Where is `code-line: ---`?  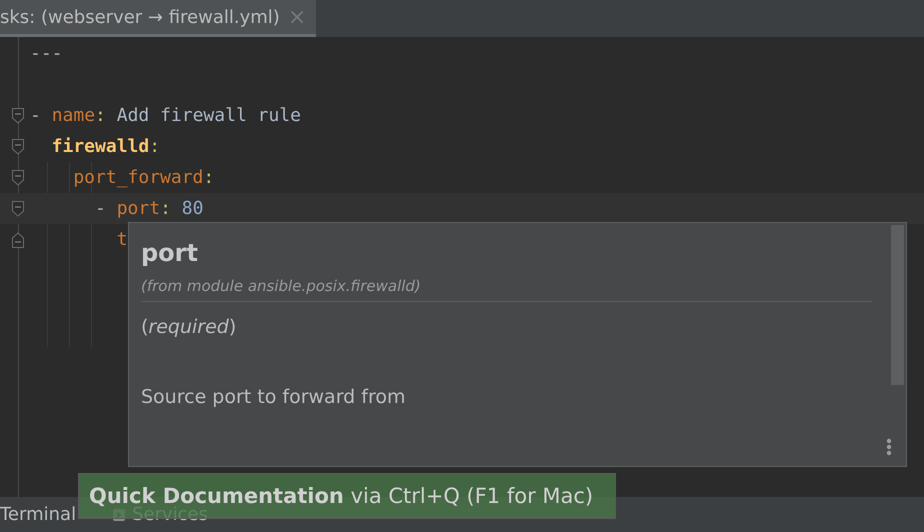
code-line: --- is located at coordinates (46, 53).